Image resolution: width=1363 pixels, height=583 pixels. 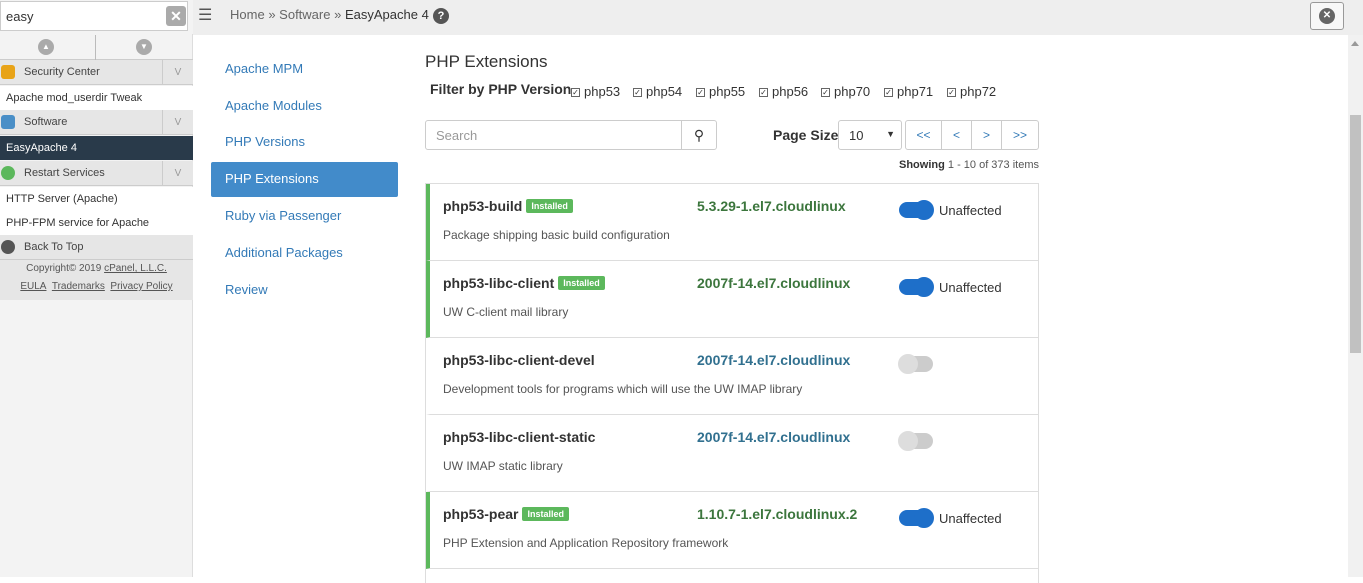 I want to click on sidebar-category-label: Security Center, so click(x=62, y=72).